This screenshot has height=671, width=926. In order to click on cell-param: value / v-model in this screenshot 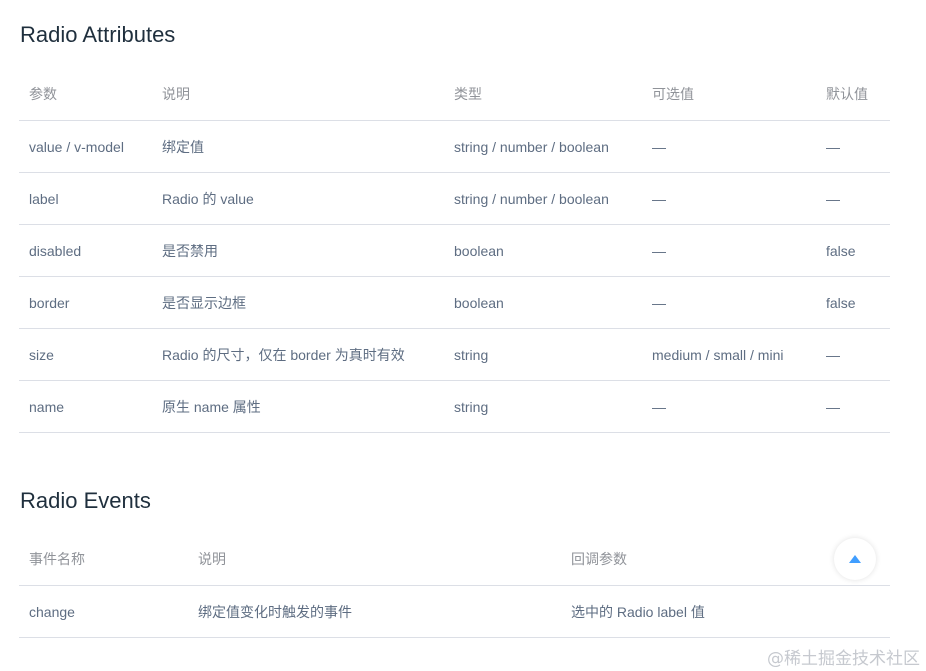, I will do `click(85, 146)`.